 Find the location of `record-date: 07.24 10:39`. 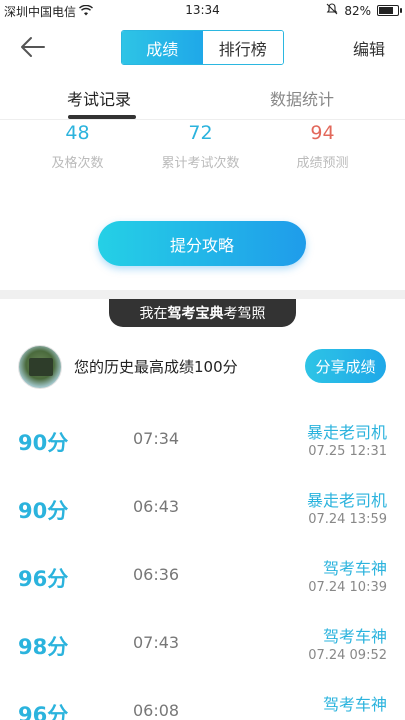

record-date: 07.24 10:39 is located at coordinates (347, 587).